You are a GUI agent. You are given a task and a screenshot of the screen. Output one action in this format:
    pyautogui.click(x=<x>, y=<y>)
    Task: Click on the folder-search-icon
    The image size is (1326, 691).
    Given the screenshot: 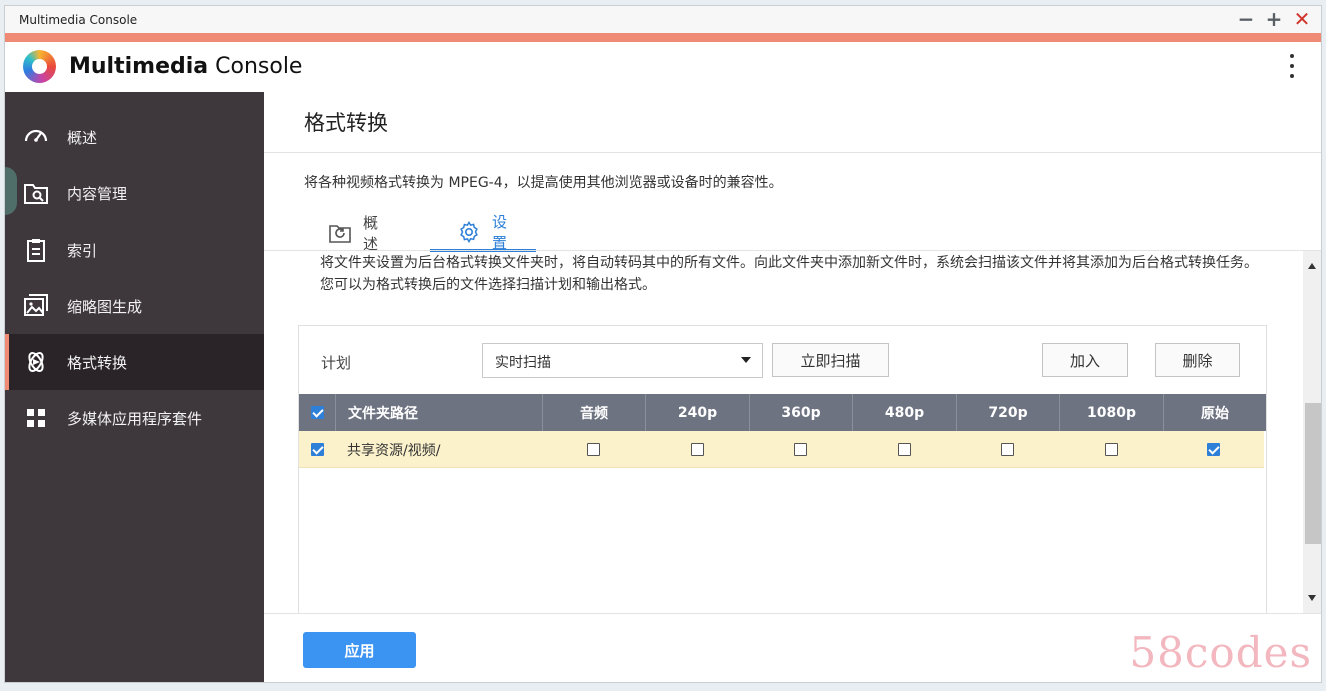 What is the action you would take?
    pyautogui.click(x=36, y=193)
    